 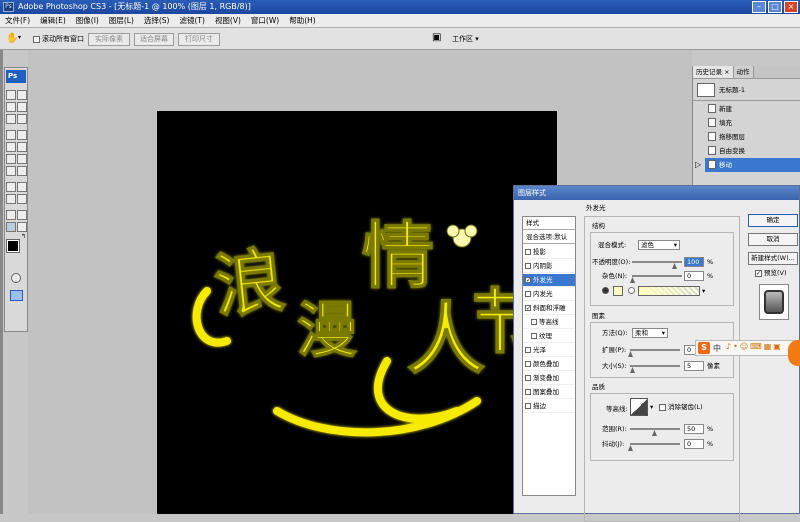 I want to click on style-item-inner-glow: 内发光, so click(x=549, y=294).